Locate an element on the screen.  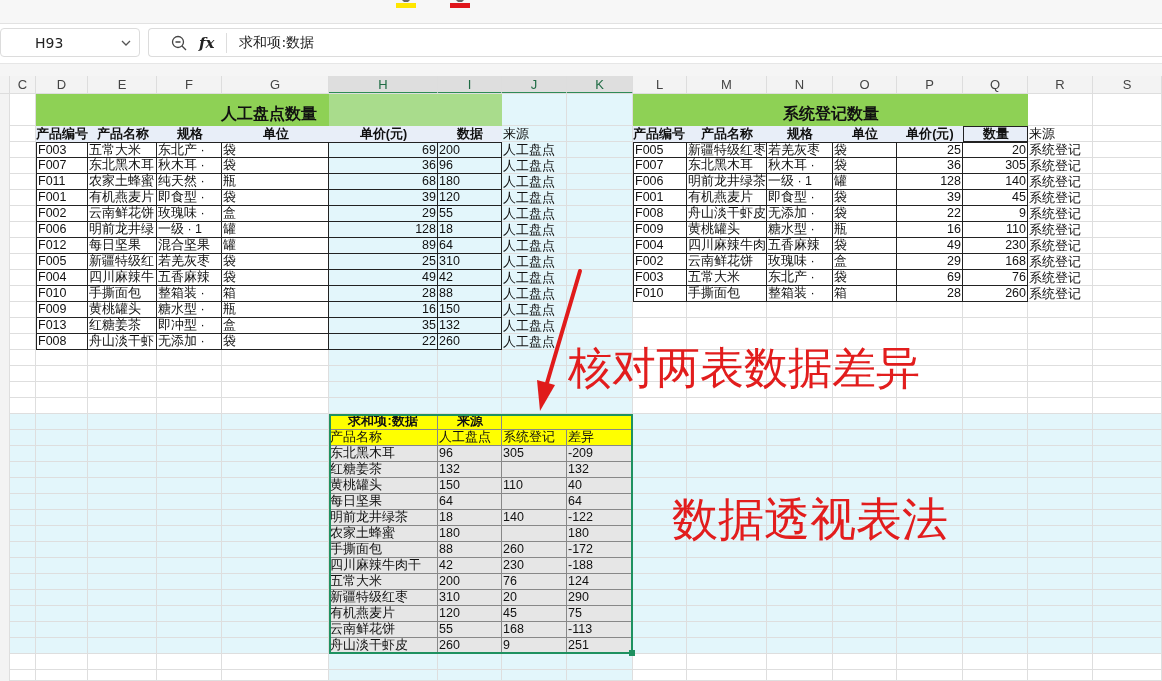
column-header: H is located at coordinates (383, 85).